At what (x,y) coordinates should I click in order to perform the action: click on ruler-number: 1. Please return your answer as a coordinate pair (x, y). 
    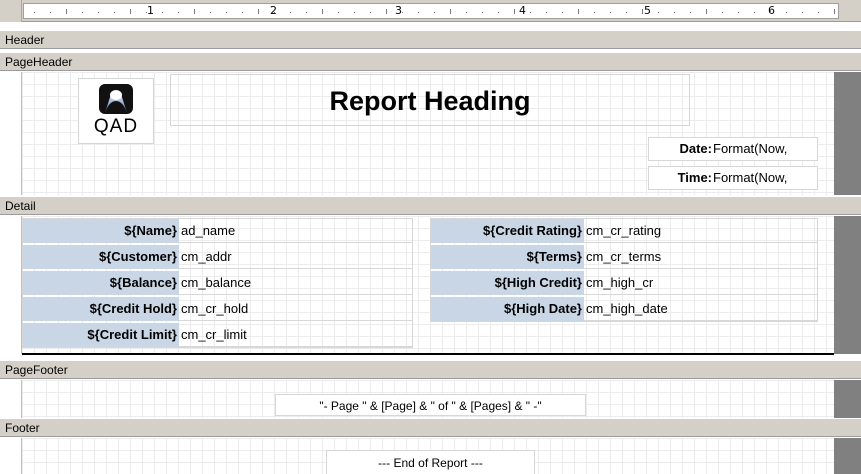
    Looking at the image, I should click on (150, 10).